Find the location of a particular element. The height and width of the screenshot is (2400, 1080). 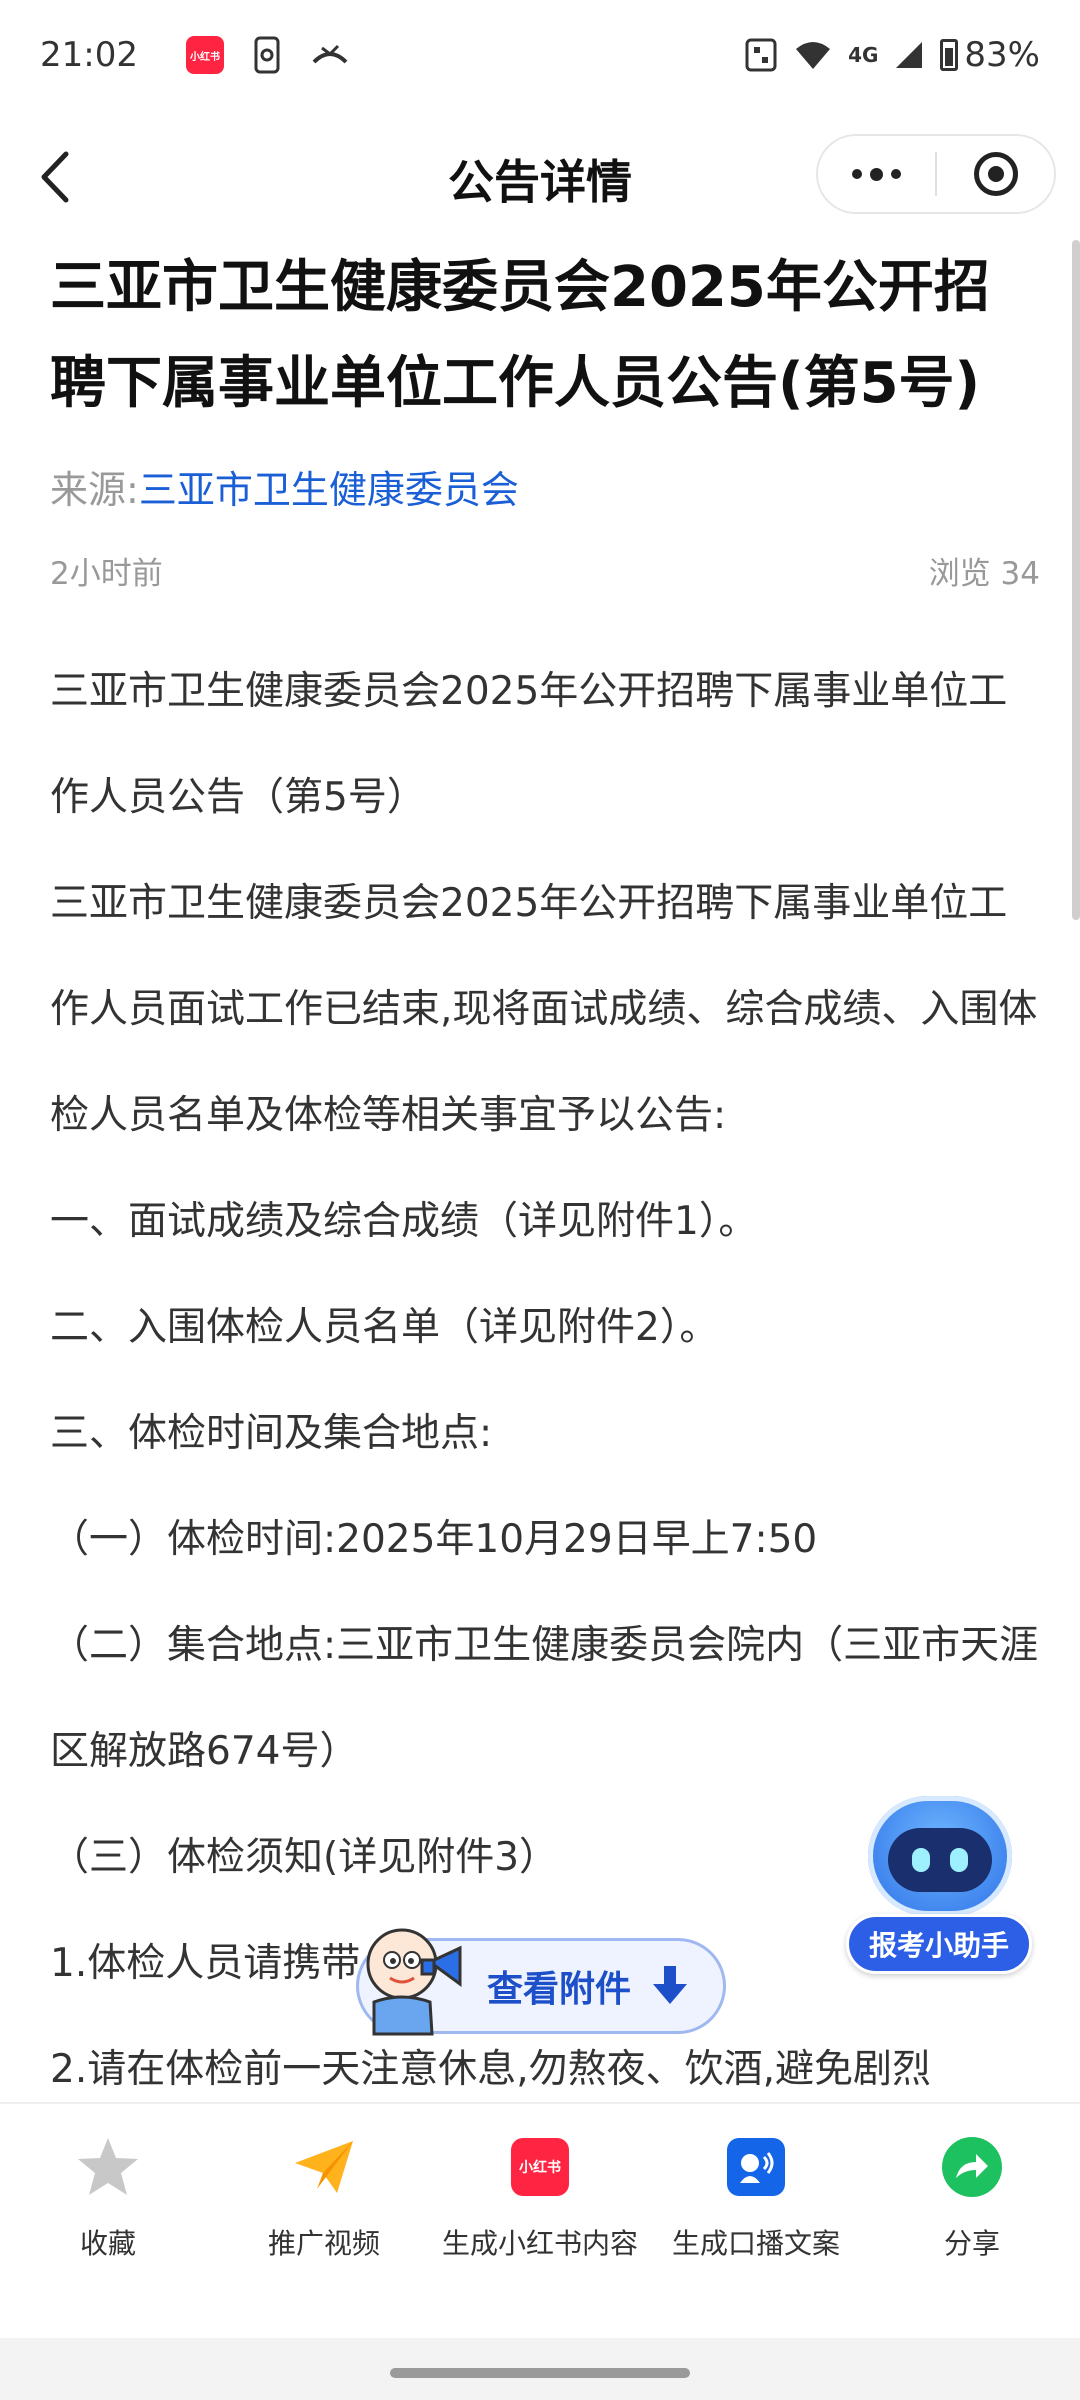

exam-assistant-button: 报考小助手 is located at coordinates (939, 1888).